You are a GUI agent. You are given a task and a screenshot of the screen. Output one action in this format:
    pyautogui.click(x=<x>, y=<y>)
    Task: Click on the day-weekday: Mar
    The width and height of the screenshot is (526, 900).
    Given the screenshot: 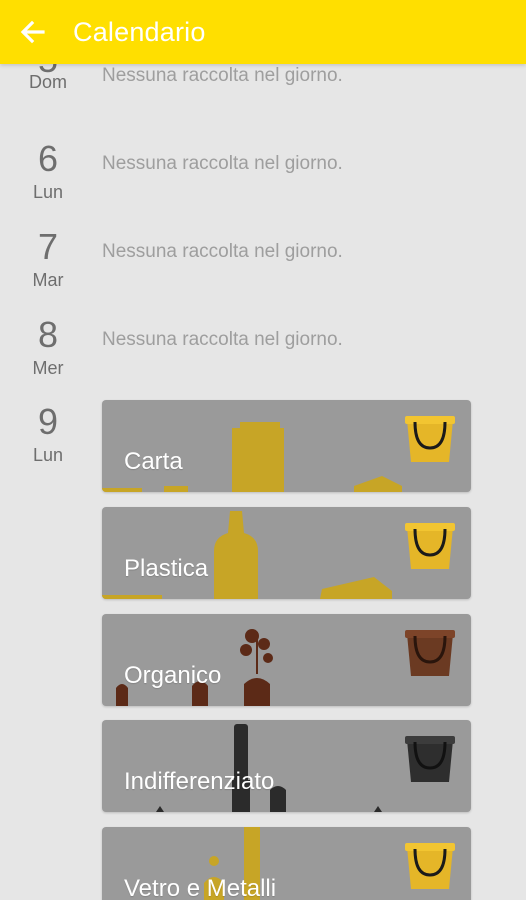 What is the action you would take?
    pyautogui.click(x=48, y=280)
    